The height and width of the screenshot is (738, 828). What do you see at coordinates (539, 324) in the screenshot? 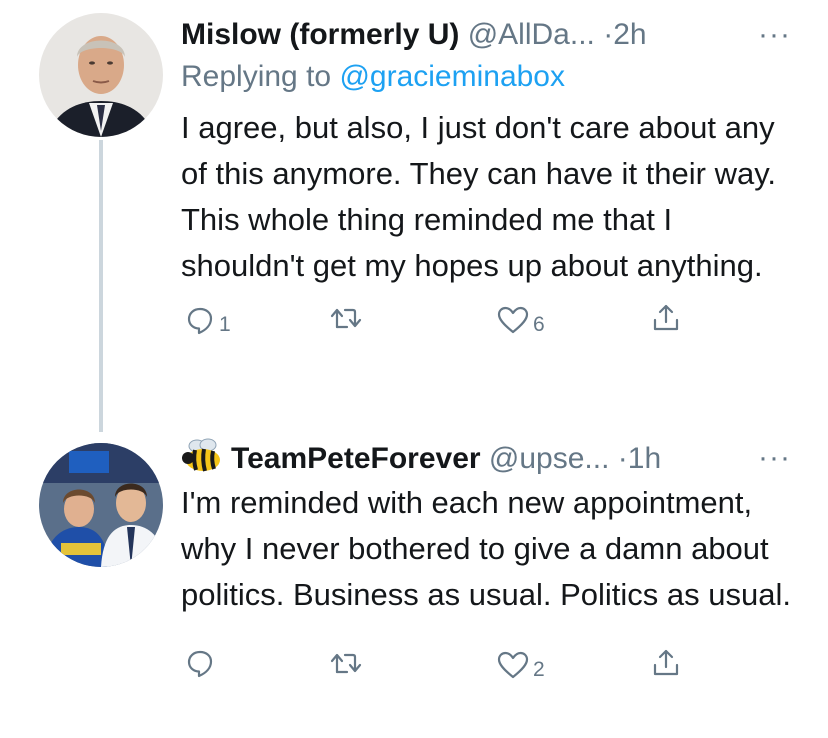
I see `like-count: 6` at bounding box center [539, 324].